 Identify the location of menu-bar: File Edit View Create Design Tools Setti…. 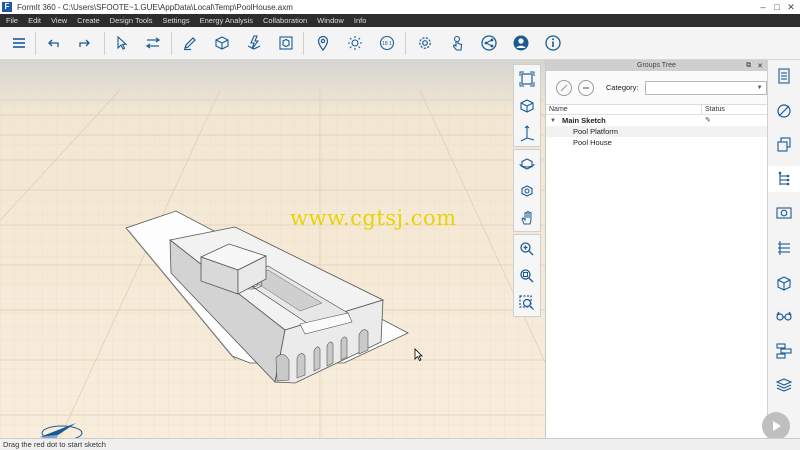
(400, 20).